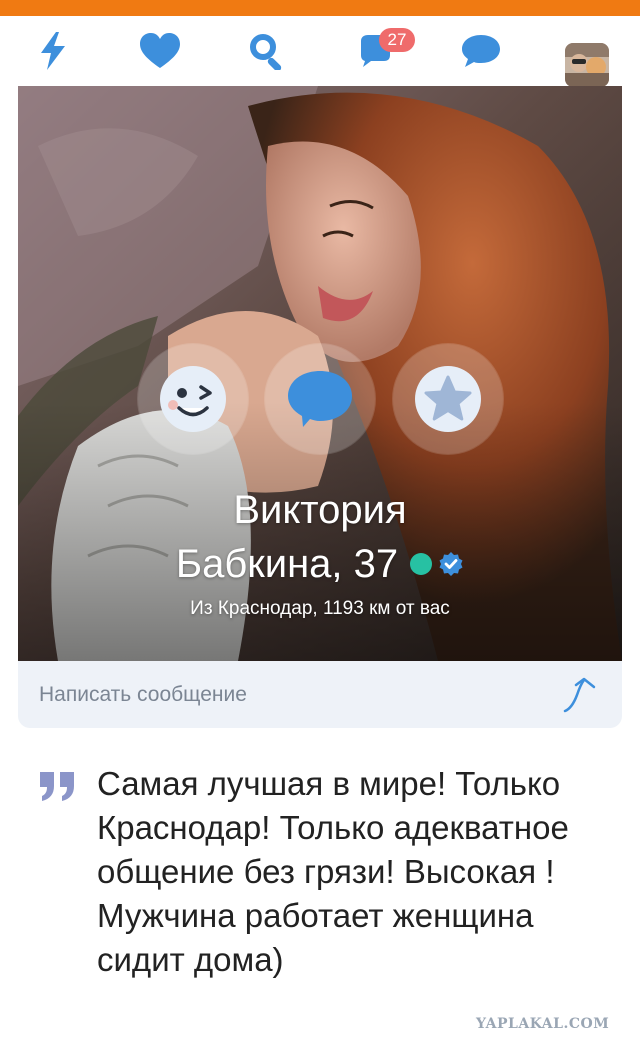 The image size is (640, 1052). I want to click on wink-button, so click(193, 399).